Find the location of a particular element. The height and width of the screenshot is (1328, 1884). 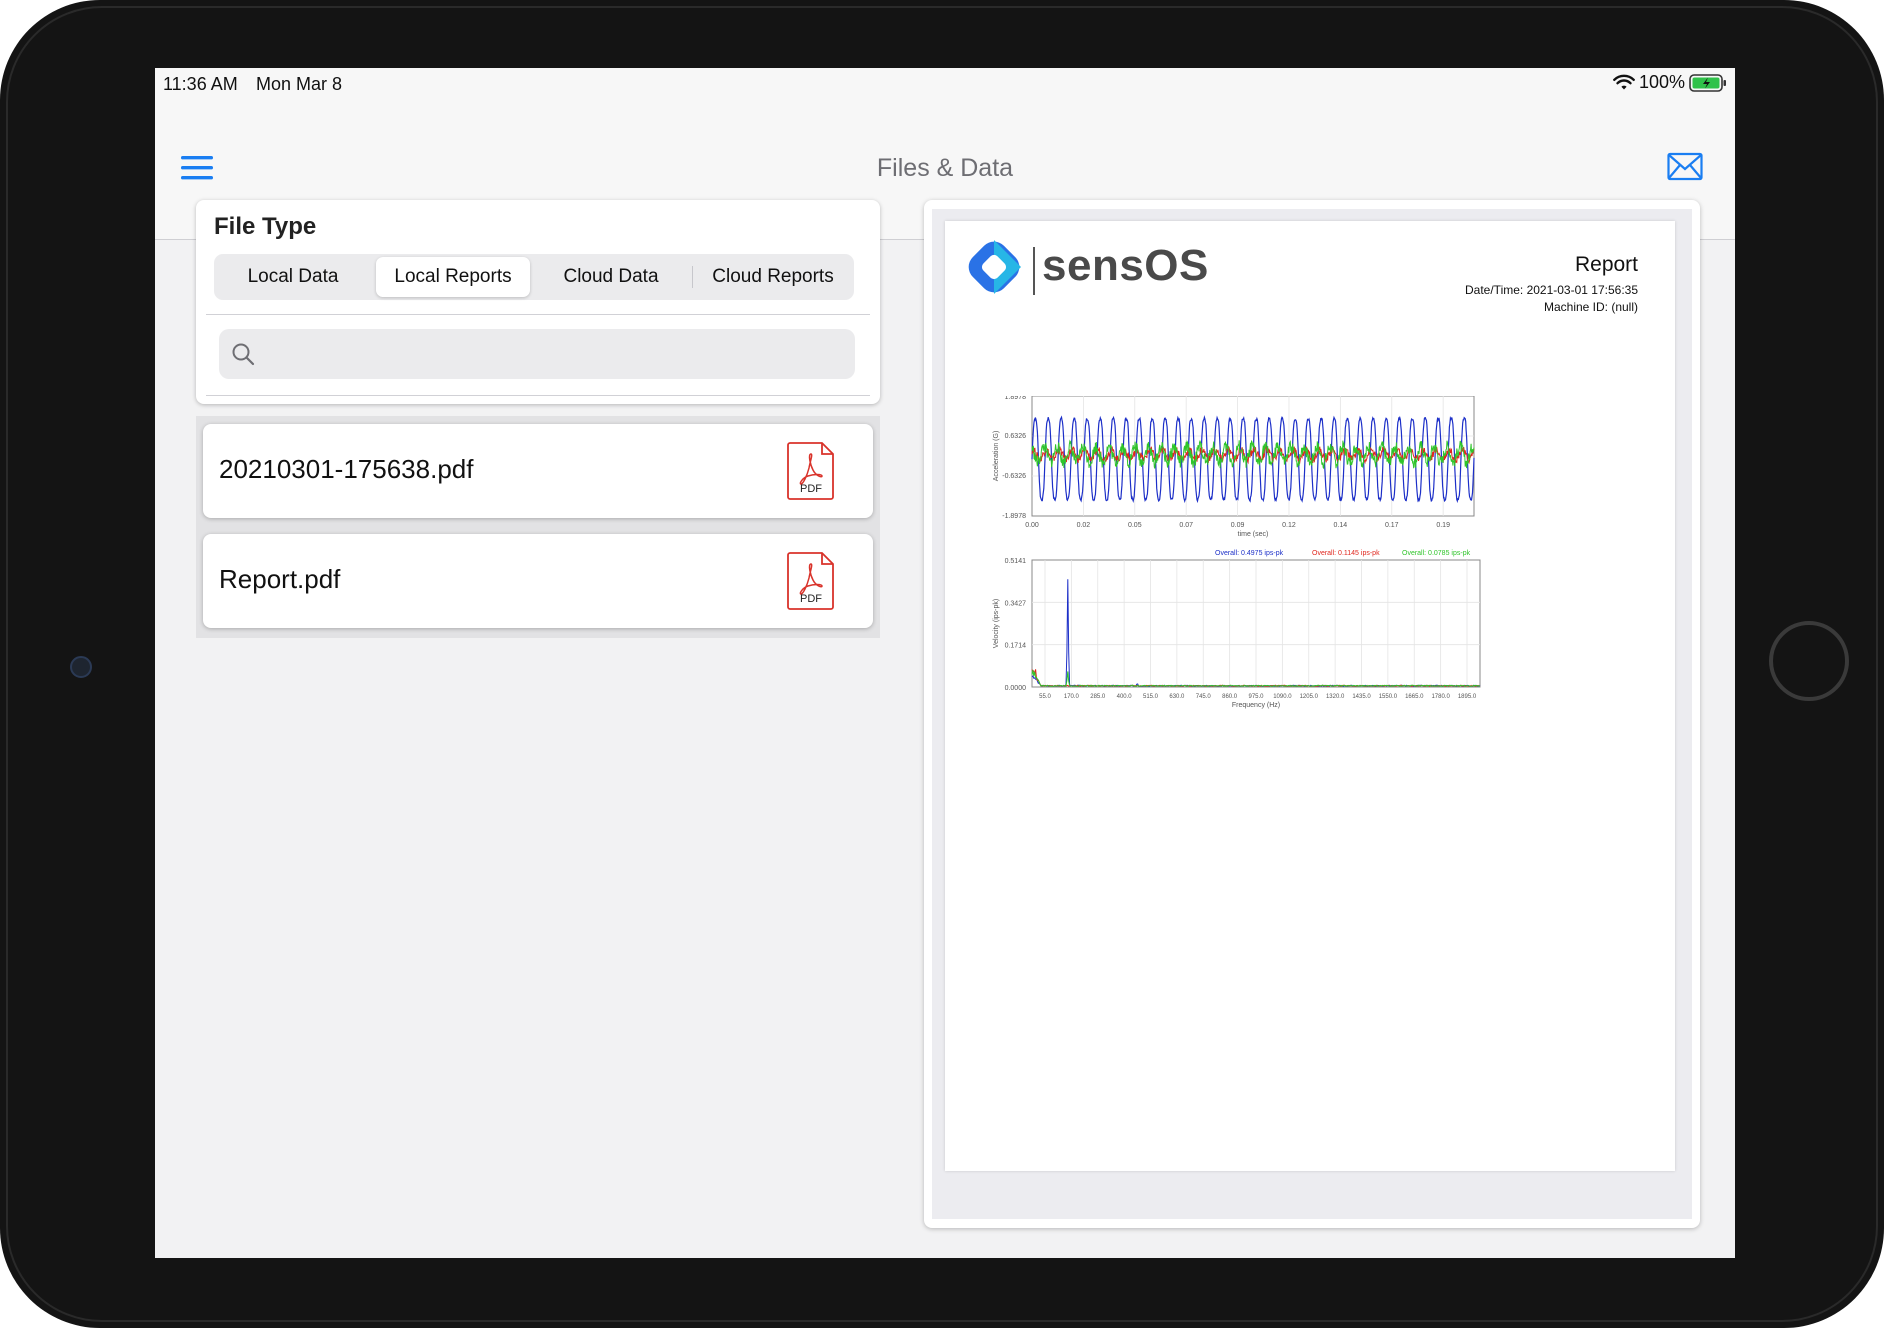

chart1-xtick-label: 0.05 is located at coordinates (1135, 525).